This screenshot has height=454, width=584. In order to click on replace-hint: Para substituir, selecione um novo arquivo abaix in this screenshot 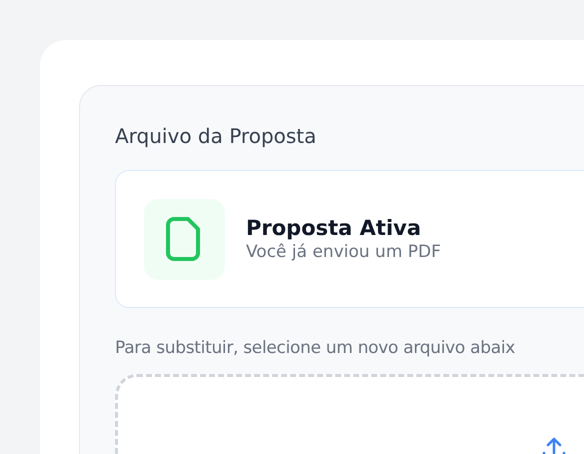, I will do `click(315, 348)`.